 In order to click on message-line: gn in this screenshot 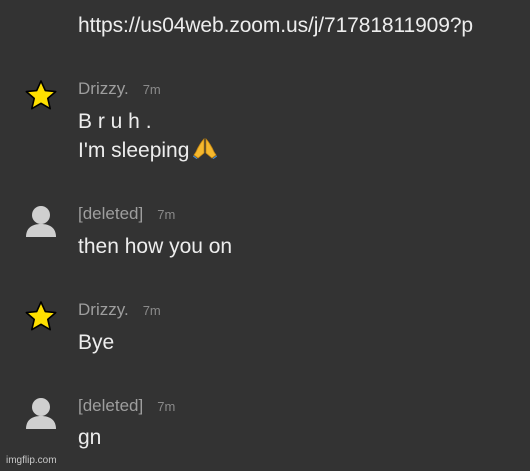, I will do `click(90, 437)`.